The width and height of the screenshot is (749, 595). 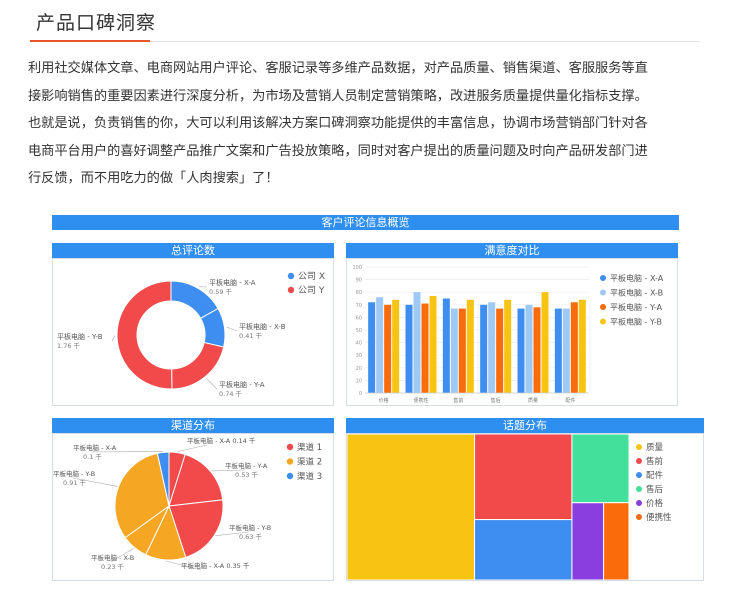 What do you see at coordinates (221, 440) in the screenshot?
I see `slice-label: 平板电脑 - X-A 0.14 千` at bounding box center [221, 440].